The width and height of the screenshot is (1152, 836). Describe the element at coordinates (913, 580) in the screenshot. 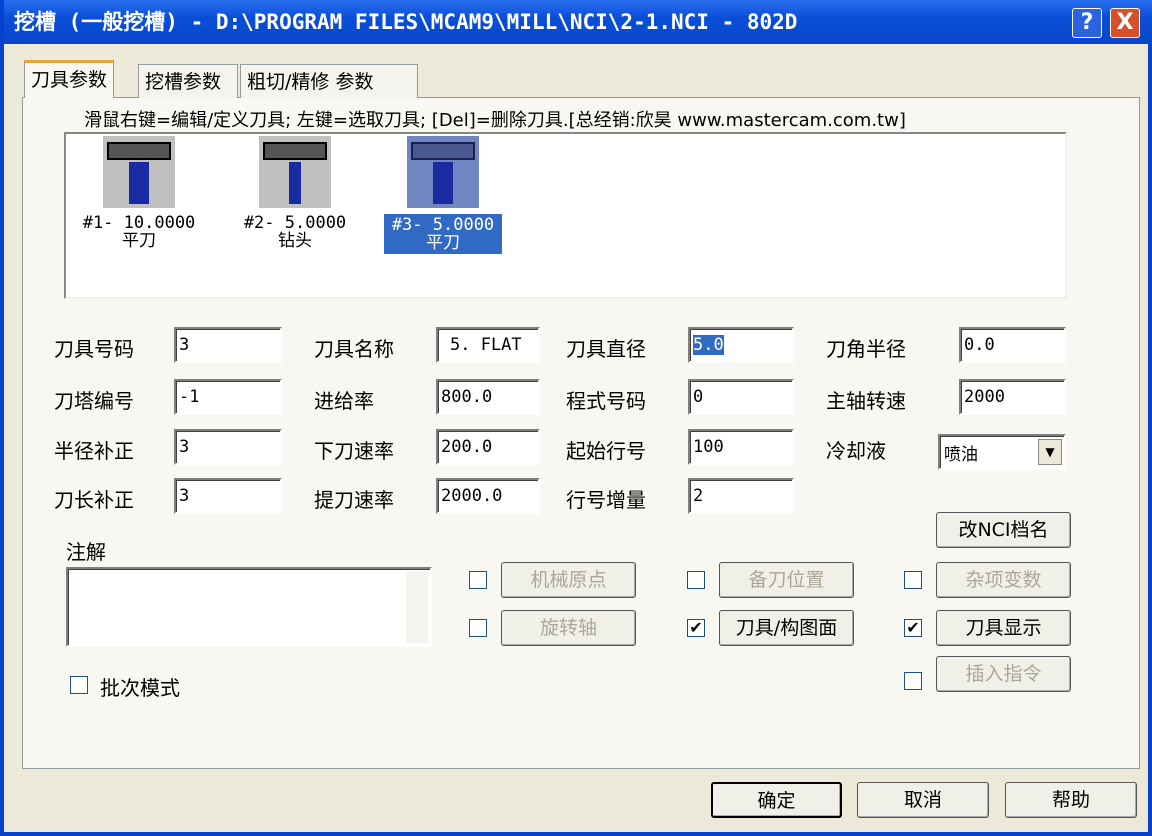

I see `misc-checkbox` at that location.